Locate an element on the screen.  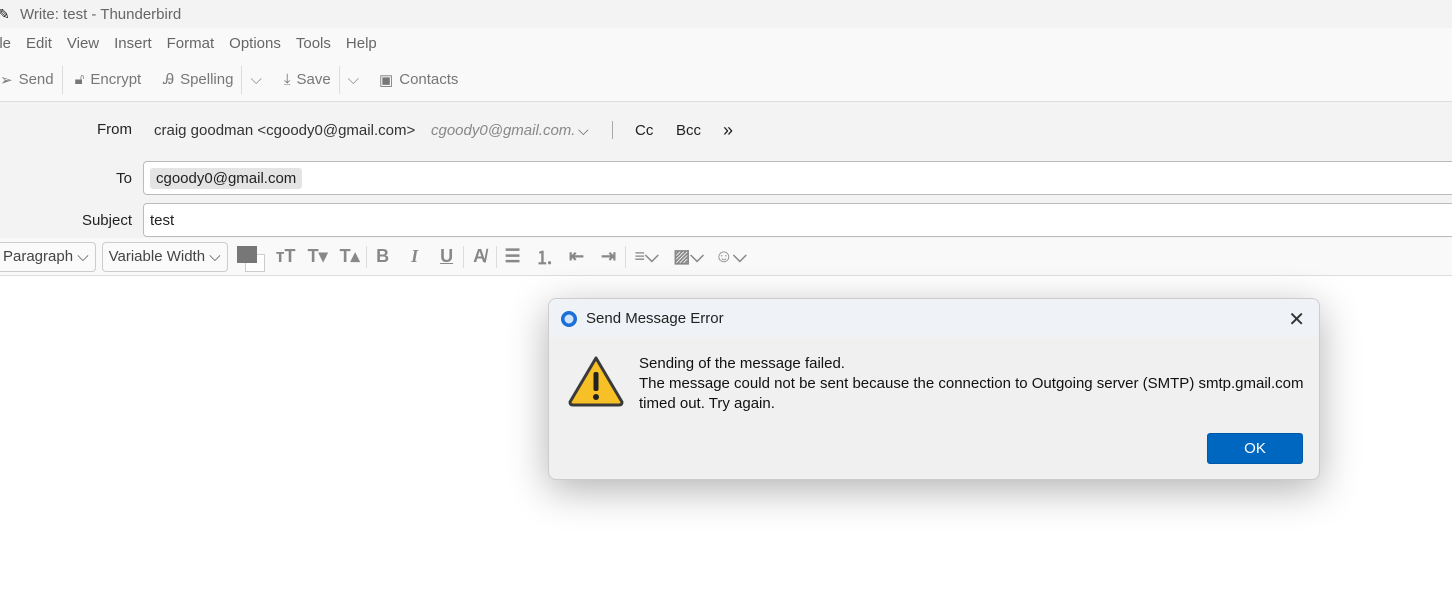
contacts-label: Contacts is located at coordinates (429, 79).